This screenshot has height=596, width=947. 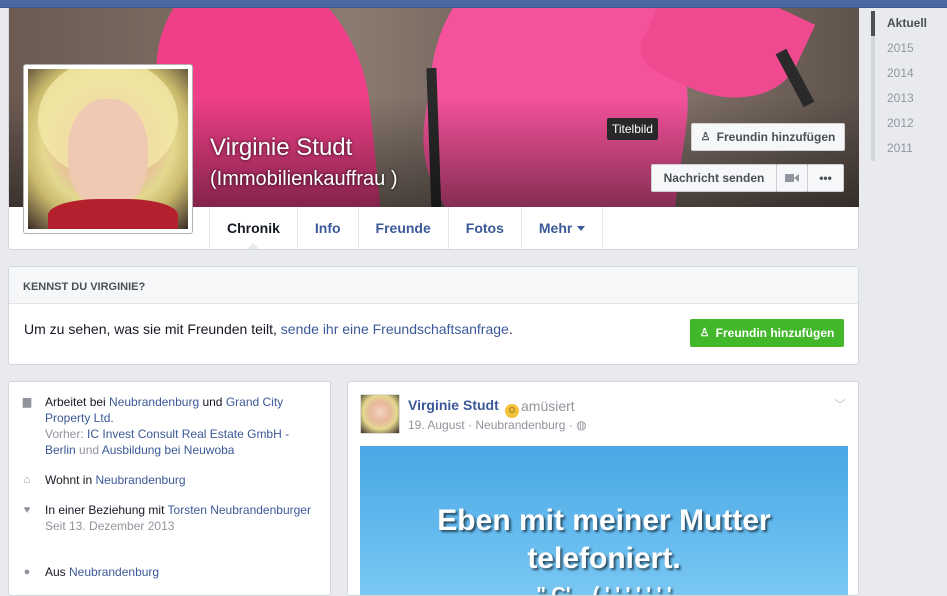 I want to click on timeline-years: Aktuell 2015 2014 2013 2012 2011, so click(x=906, y=86).